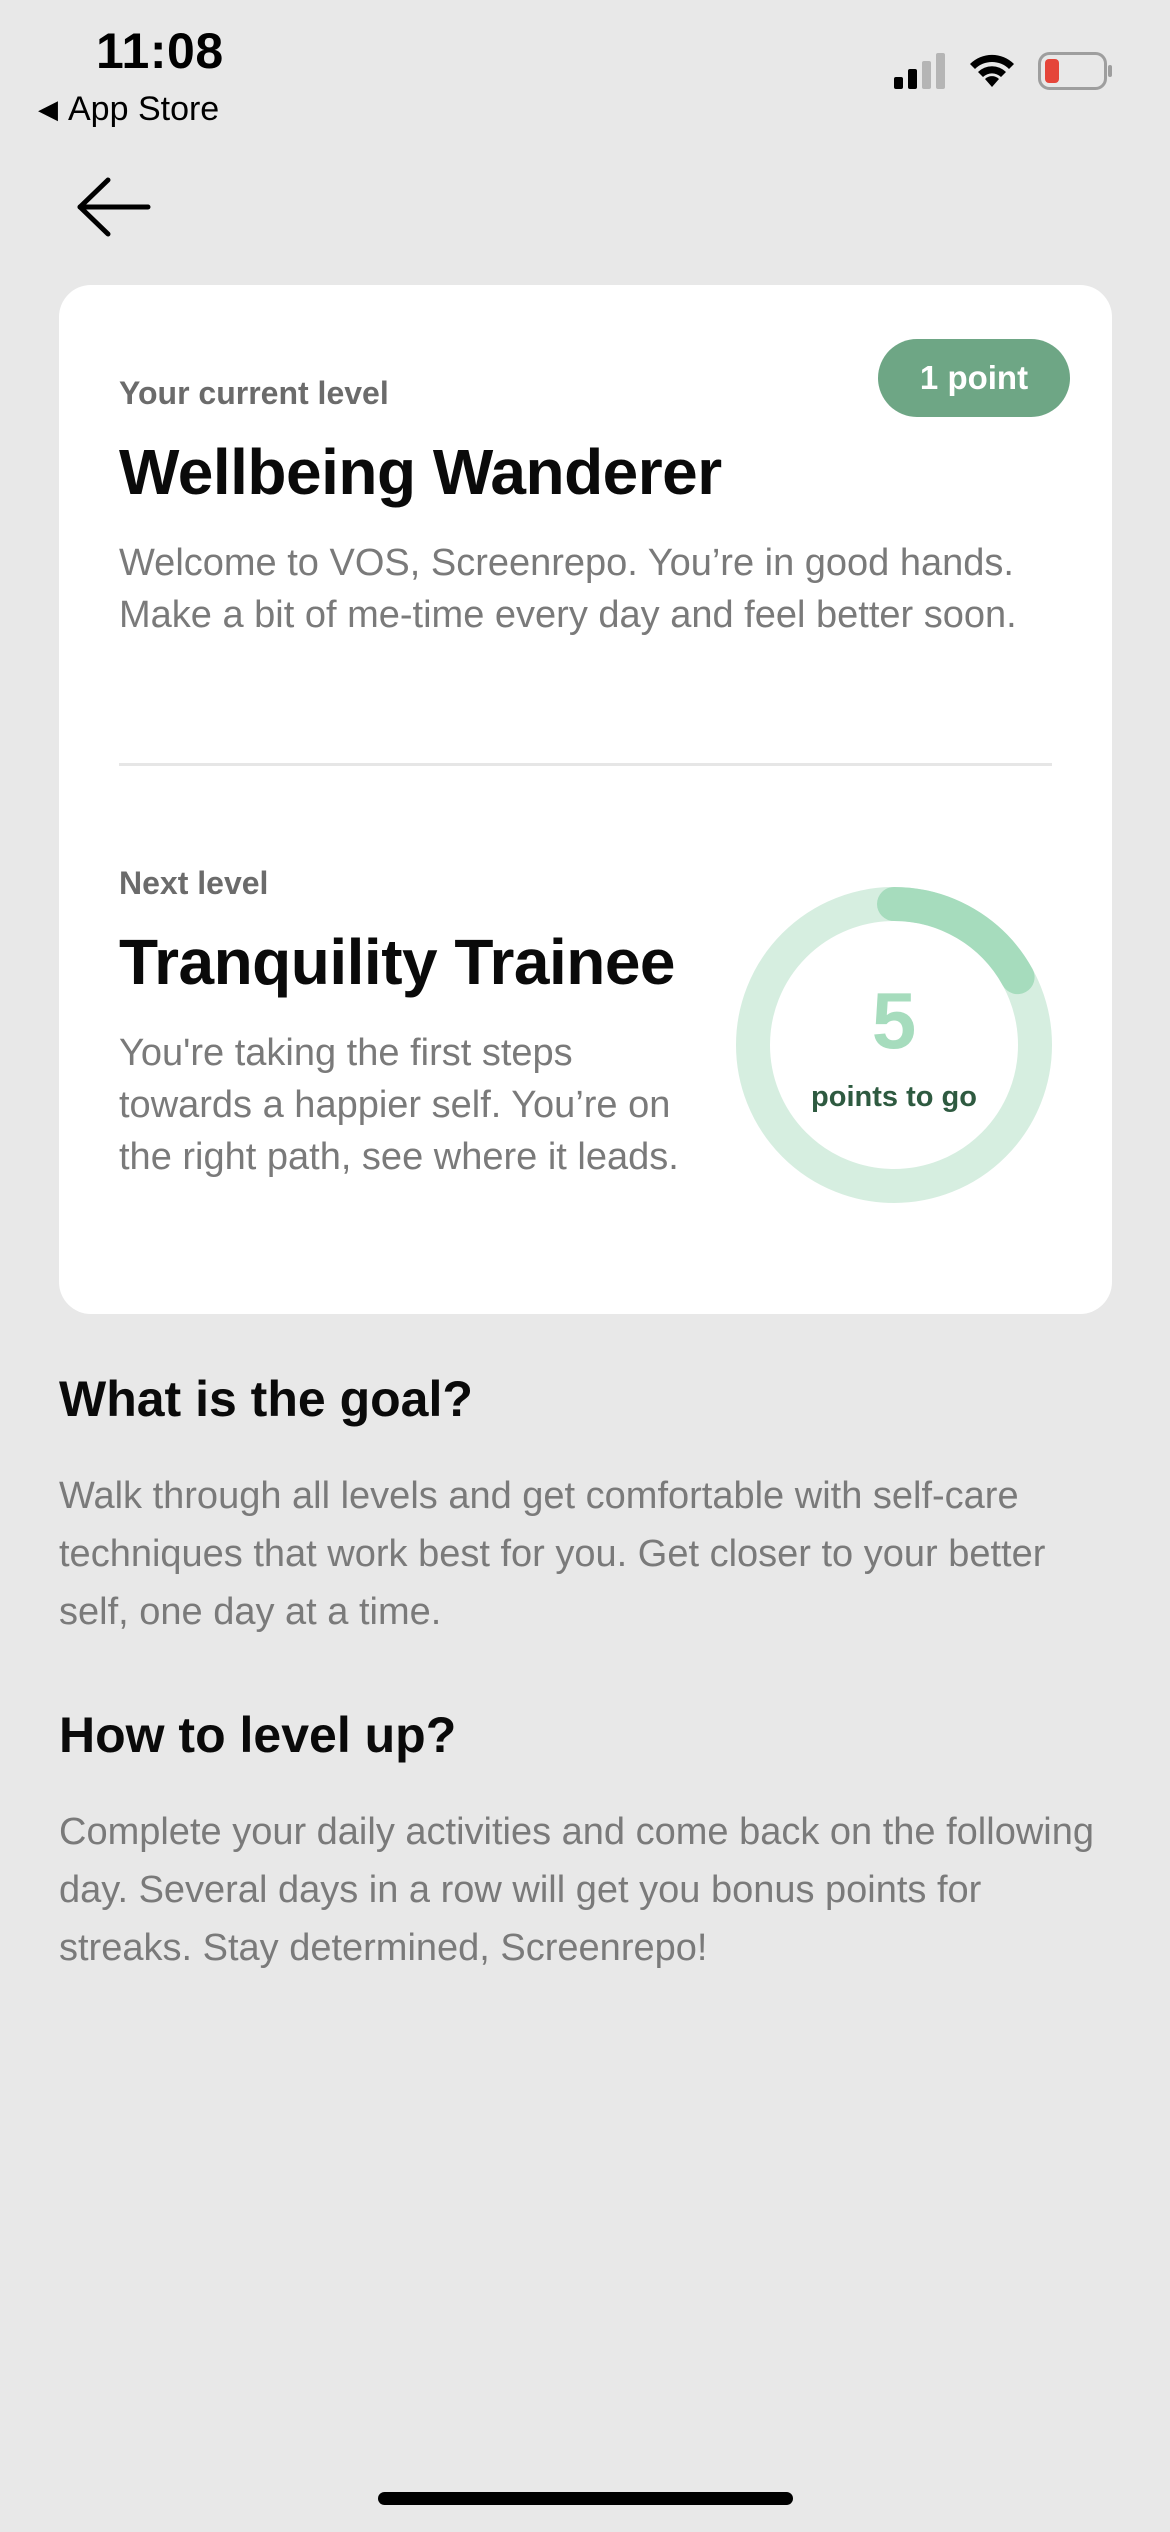 Image resolution: width=1170 pixels, height=2532 pixels. Describe the element at coordinates (420, 472) in the screenshot. I see `current-level-title: Wellbeing Wanderer` at that location.